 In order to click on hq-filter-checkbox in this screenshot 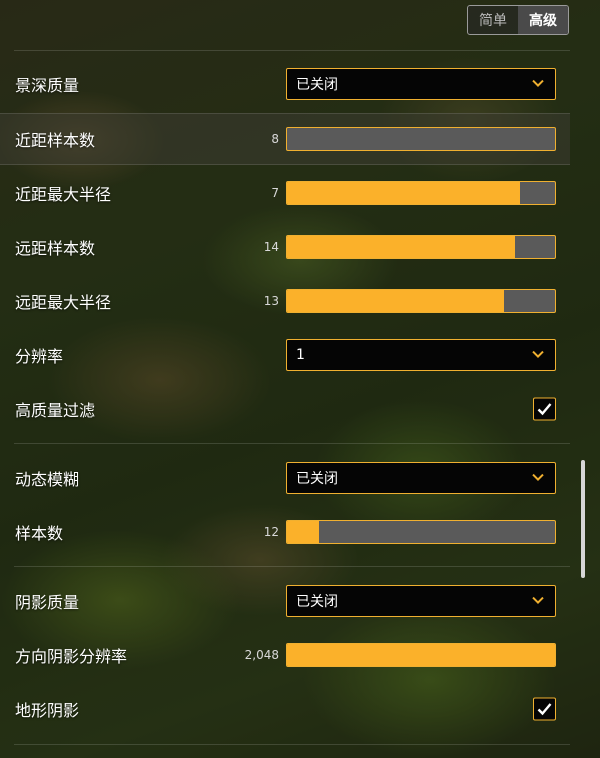, I will do `click(544, 409)`.